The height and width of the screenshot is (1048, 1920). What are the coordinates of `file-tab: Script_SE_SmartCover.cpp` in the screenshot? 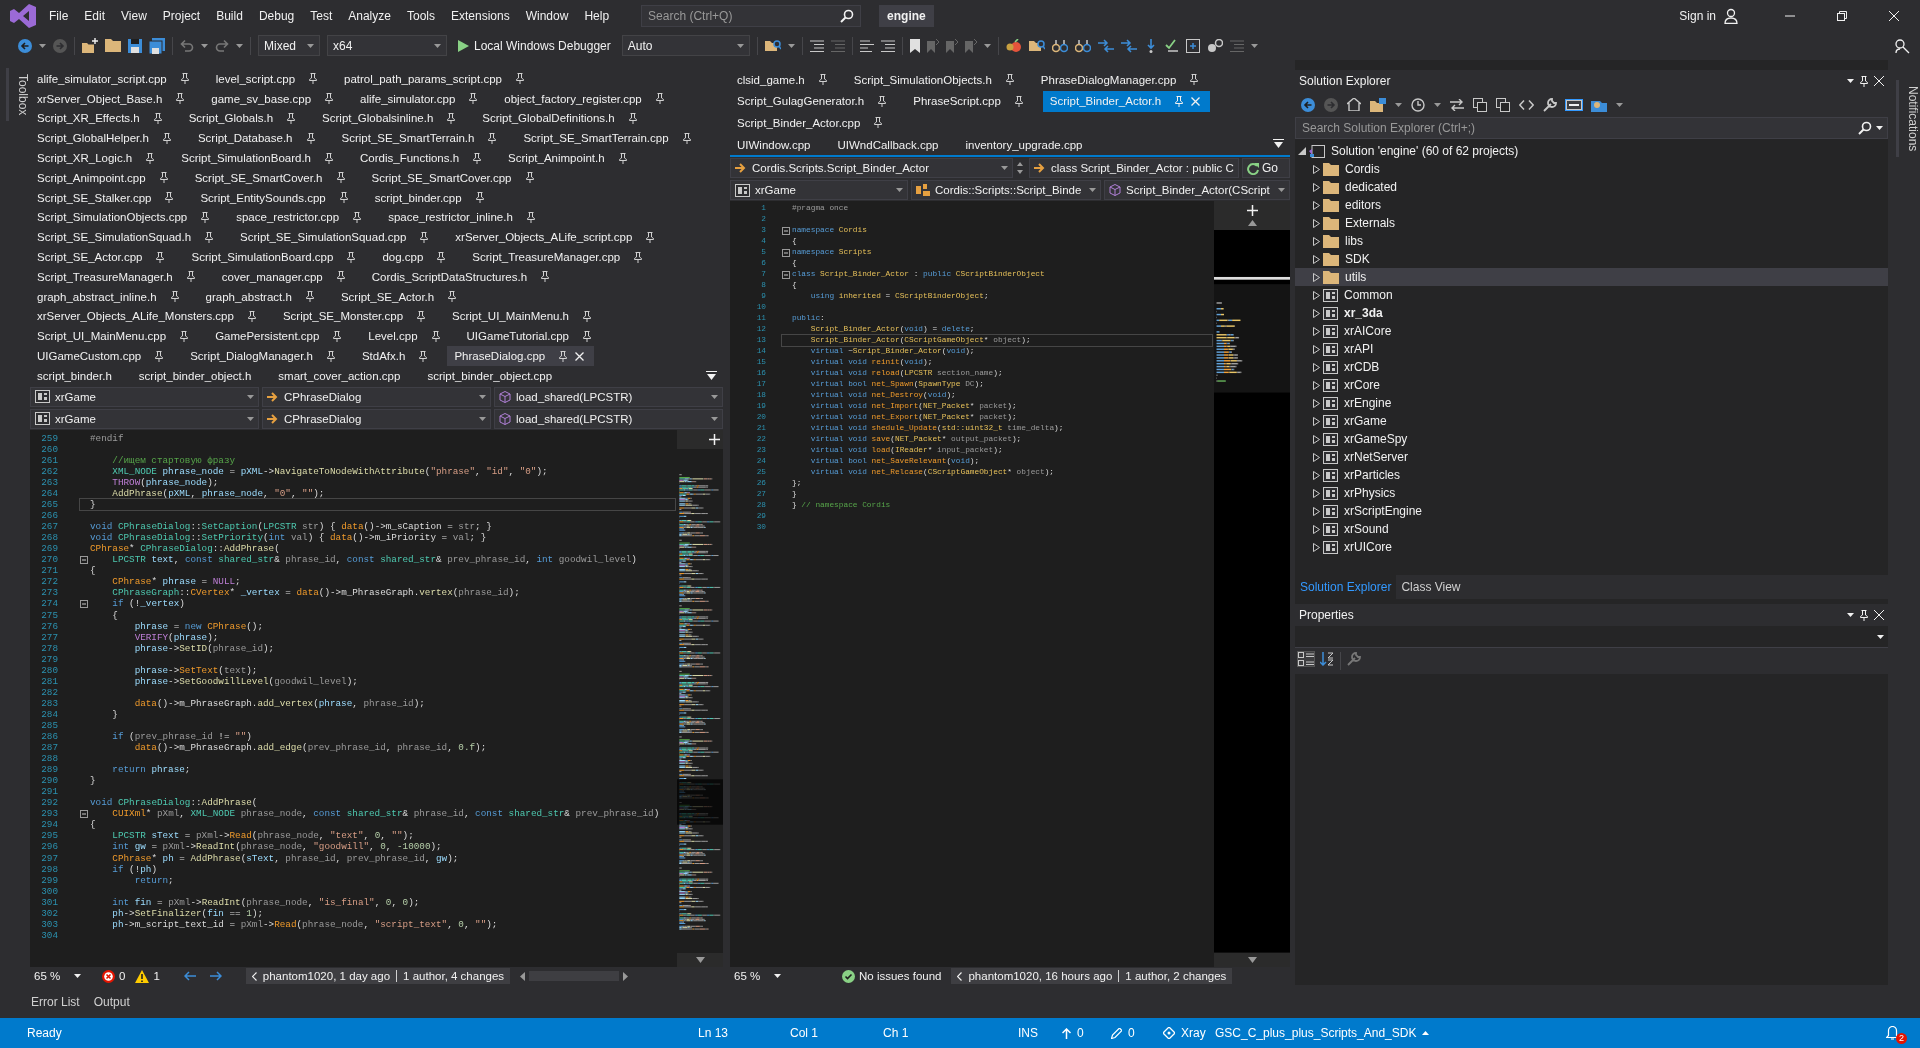 It's located at (454, 178).